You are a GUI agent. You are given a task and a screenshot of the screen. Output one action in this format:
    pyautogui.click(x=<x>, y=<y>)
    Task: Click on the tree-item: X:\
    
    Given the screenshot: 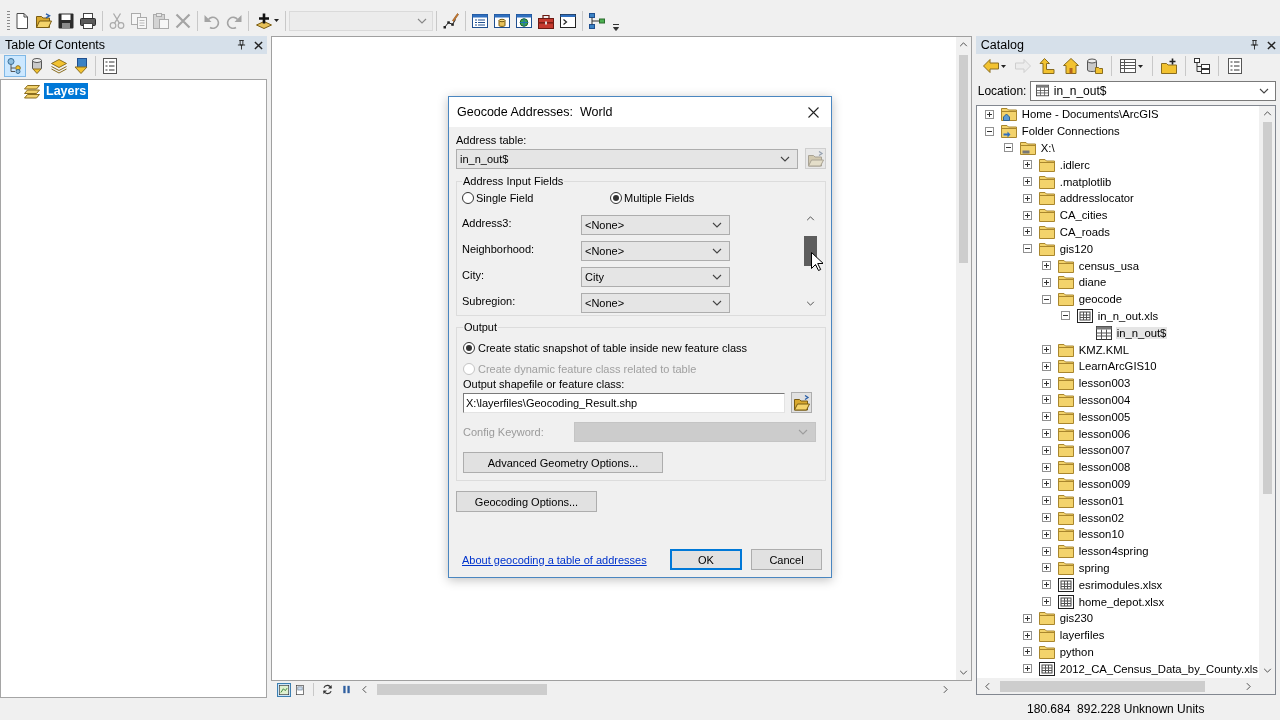 What is the action you would take?
    pyautogui.click(x=1047, y=148)
    